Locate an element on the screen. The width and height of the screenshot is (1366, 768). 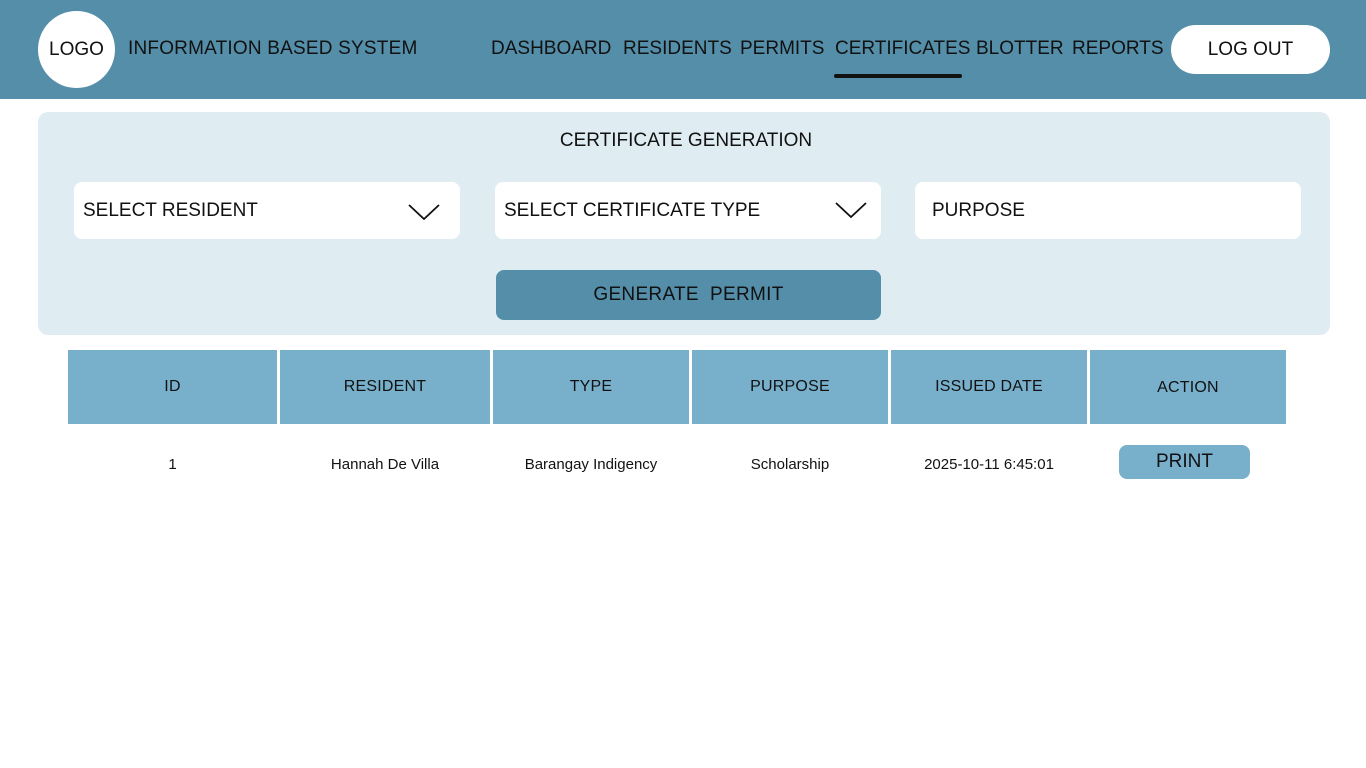
column-header-id: ID is located at coordinates (172, 387).